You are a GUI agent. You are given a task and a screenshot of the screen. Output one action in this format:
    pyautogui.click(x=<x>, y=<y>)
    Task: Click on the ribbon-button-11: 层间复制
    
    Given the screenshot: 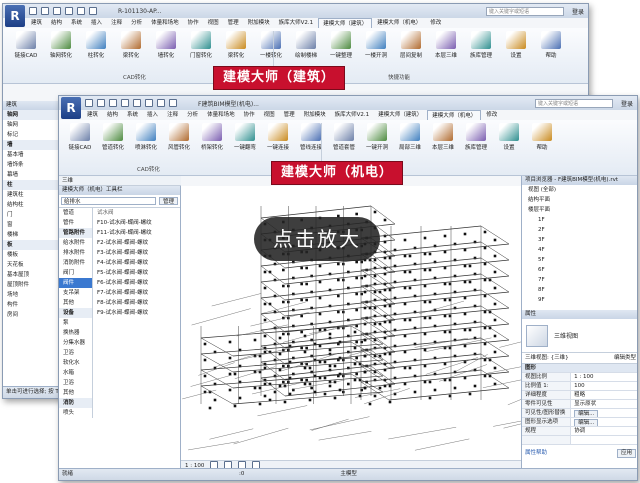 What is the action you would take?
    pyautogui.click(x=411, y=45)
    